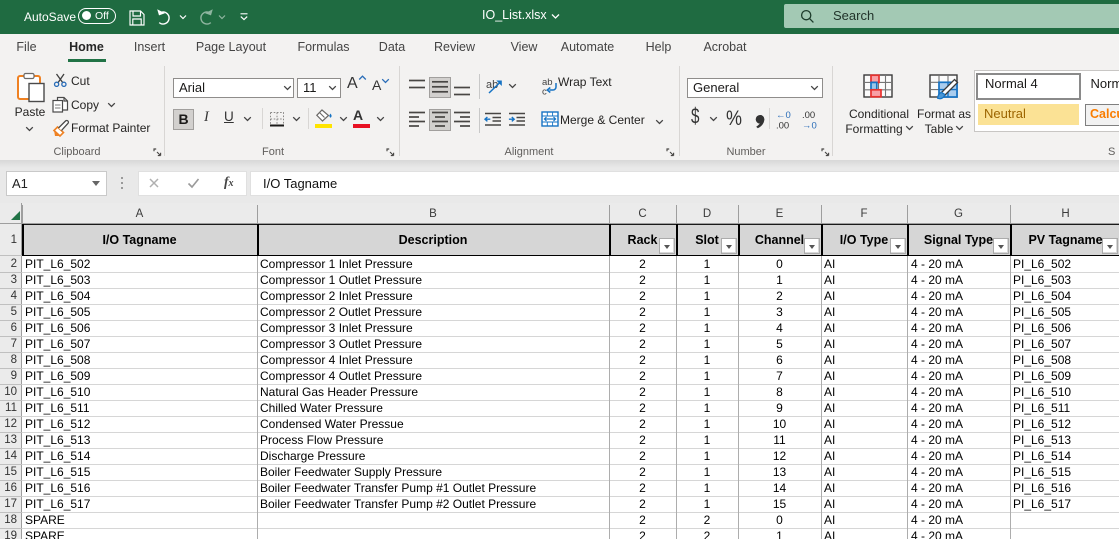 The height and width of the screenshot is (539, 1119). What do you see at coordinates (783, 115) in the screenshot?
I see `svg-text: ←0` at bounding box center [783, 115].